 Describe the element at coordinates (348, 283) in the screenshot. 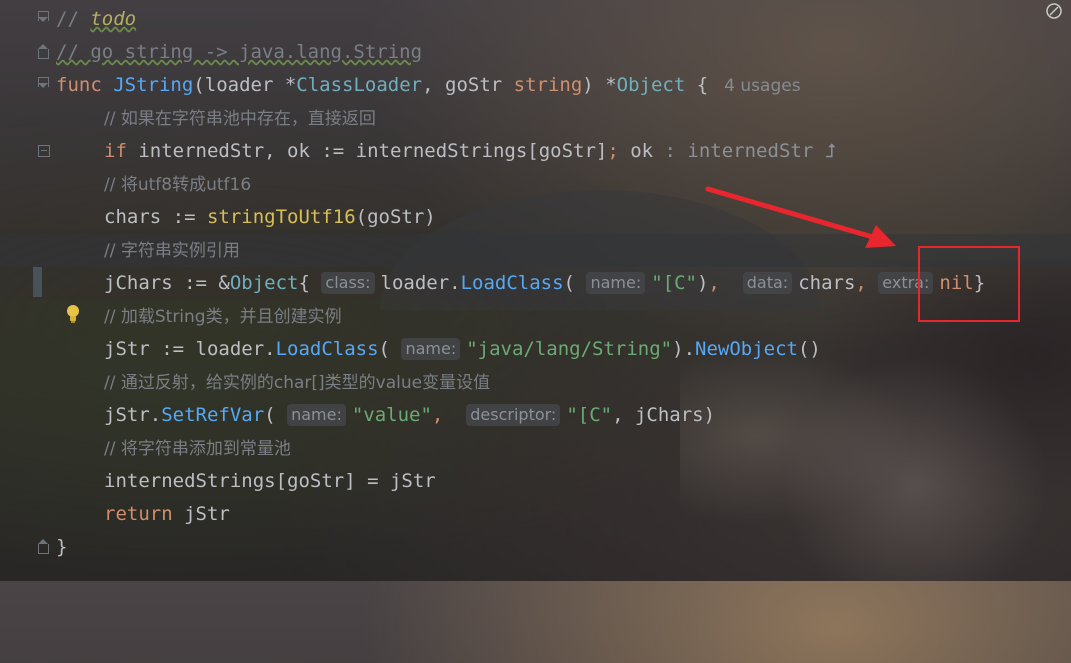

I see `inlay-hint-class: class:` at that location.